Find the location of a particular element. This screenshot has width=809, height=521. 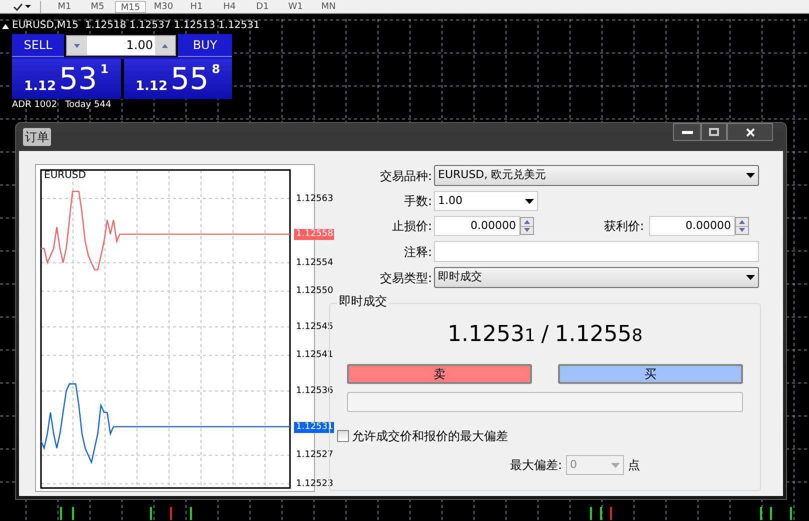

order-type-dropdown: 即时成交 is located at coordinates (596, 277).